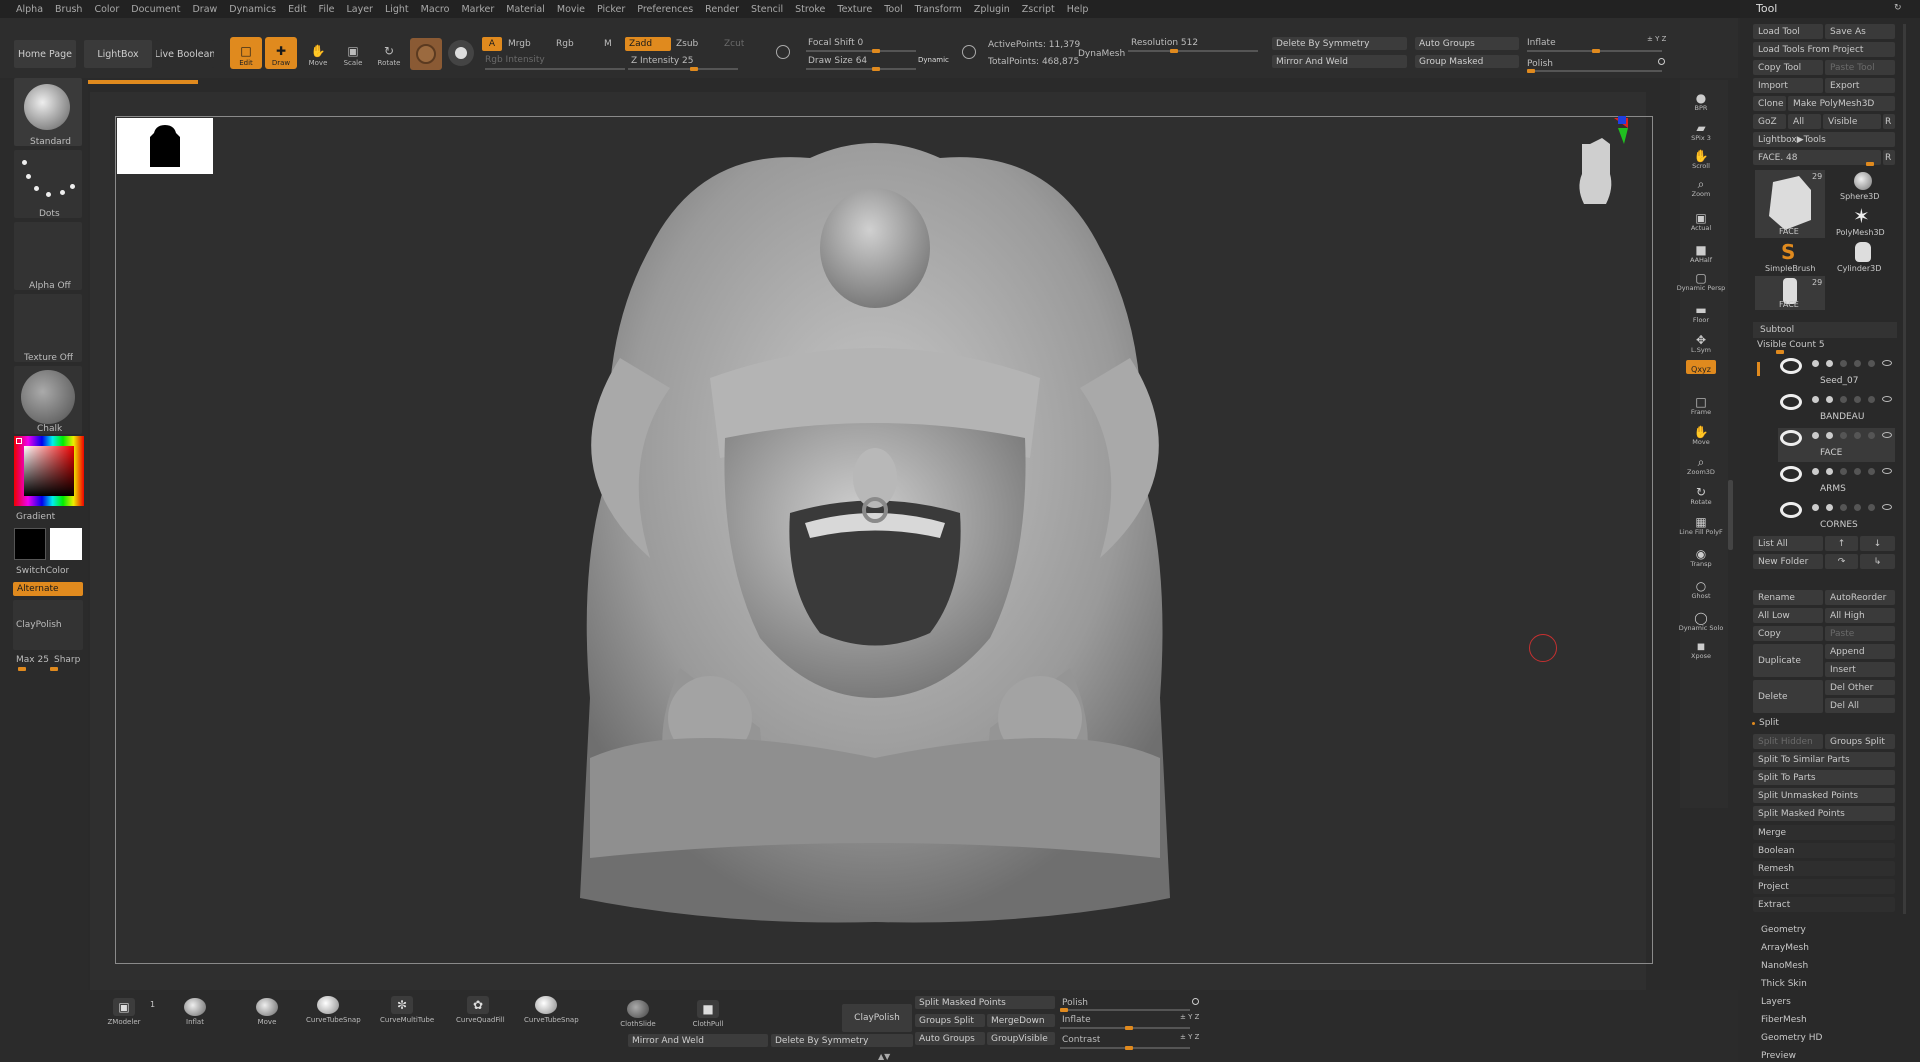  What do you see at coordinates (1701, 618) in the screenshot?
I see `shelf-dynamic-solo: ◯ Dynamic Solo` at bounding box center [1701, 618].